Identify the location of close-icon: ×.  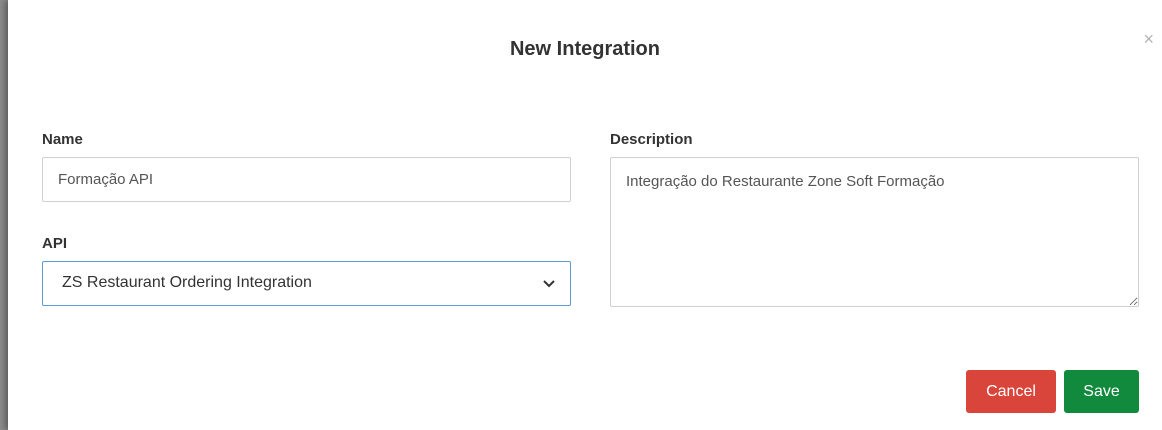
(1148, 39).